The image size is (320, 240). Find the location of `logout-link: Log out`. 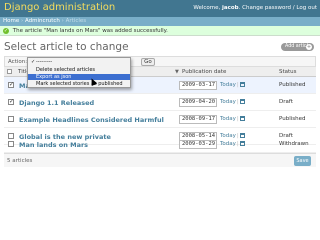

logout-link: Log out is located at coordinates (306, 8).